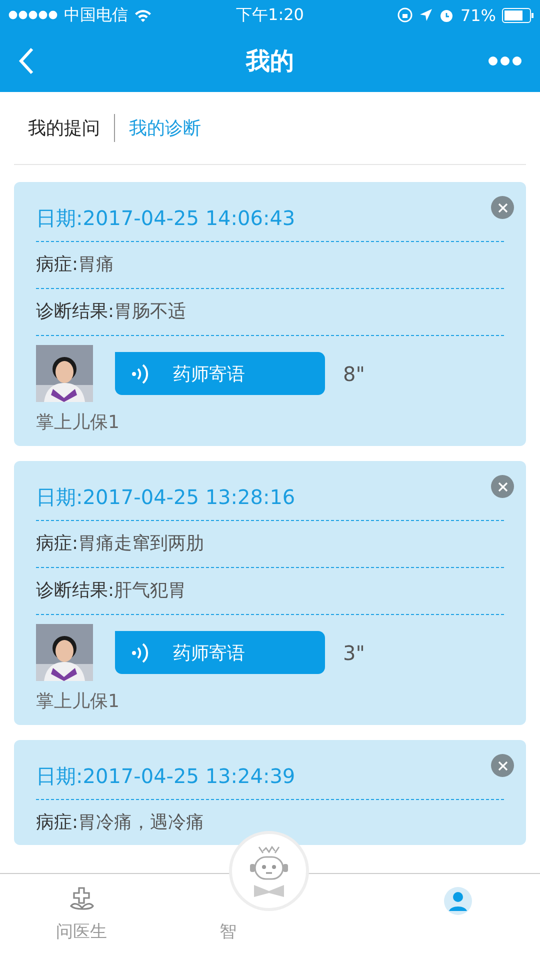 This screenshot has height=960, width=540. Describe the element at coordinates (166, 497) in the screenshot. I see `date-text: 日期:2017-04-25 13:28:16` at that location.